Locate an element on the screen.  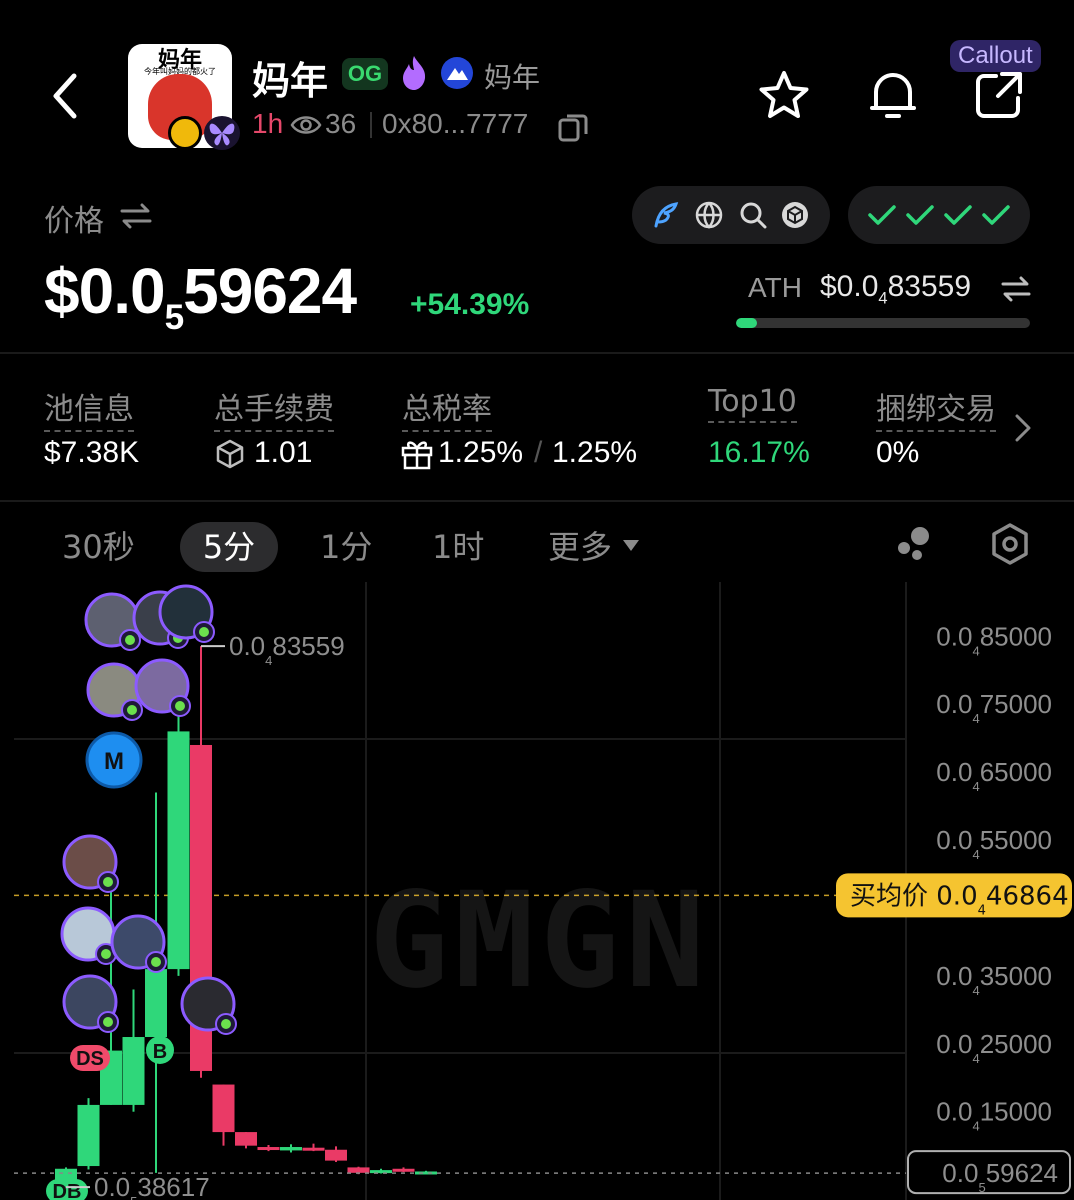
back-icon is located at coordinates (66, 96).